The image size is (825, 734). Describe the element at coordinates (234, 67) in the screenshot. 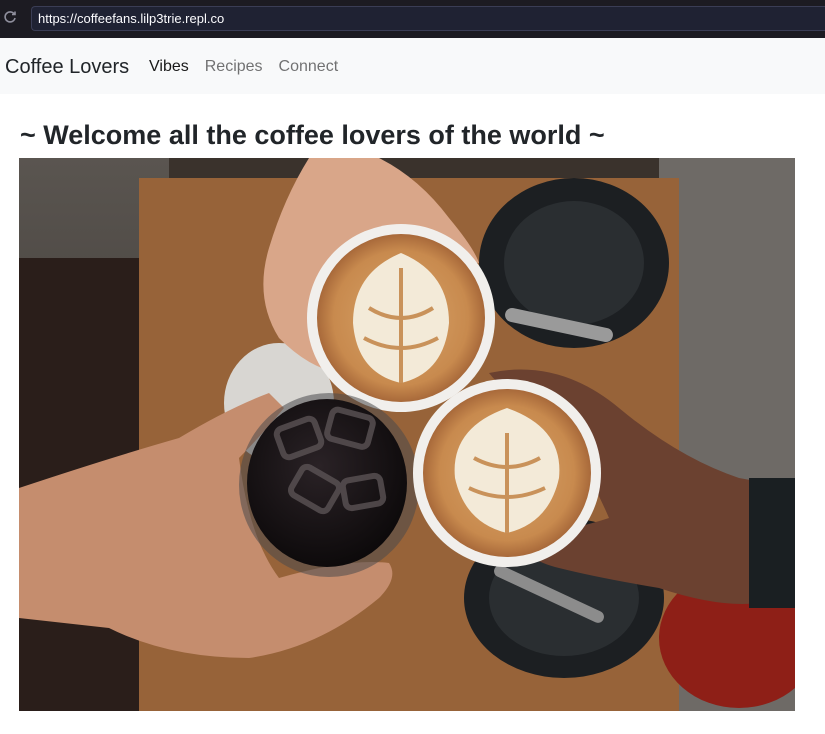

I see `nav-link-recipes: Recipes` at that location.